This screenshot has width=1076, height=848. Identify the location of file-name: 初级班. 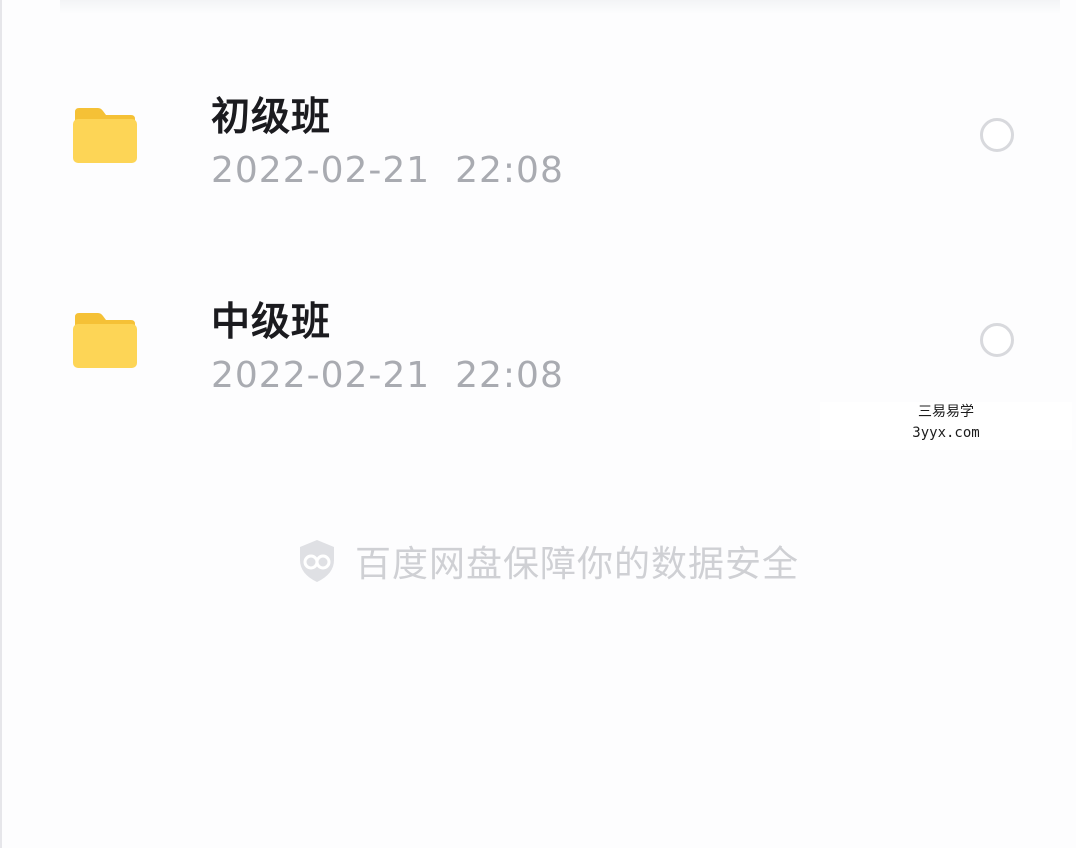
(271, 117).